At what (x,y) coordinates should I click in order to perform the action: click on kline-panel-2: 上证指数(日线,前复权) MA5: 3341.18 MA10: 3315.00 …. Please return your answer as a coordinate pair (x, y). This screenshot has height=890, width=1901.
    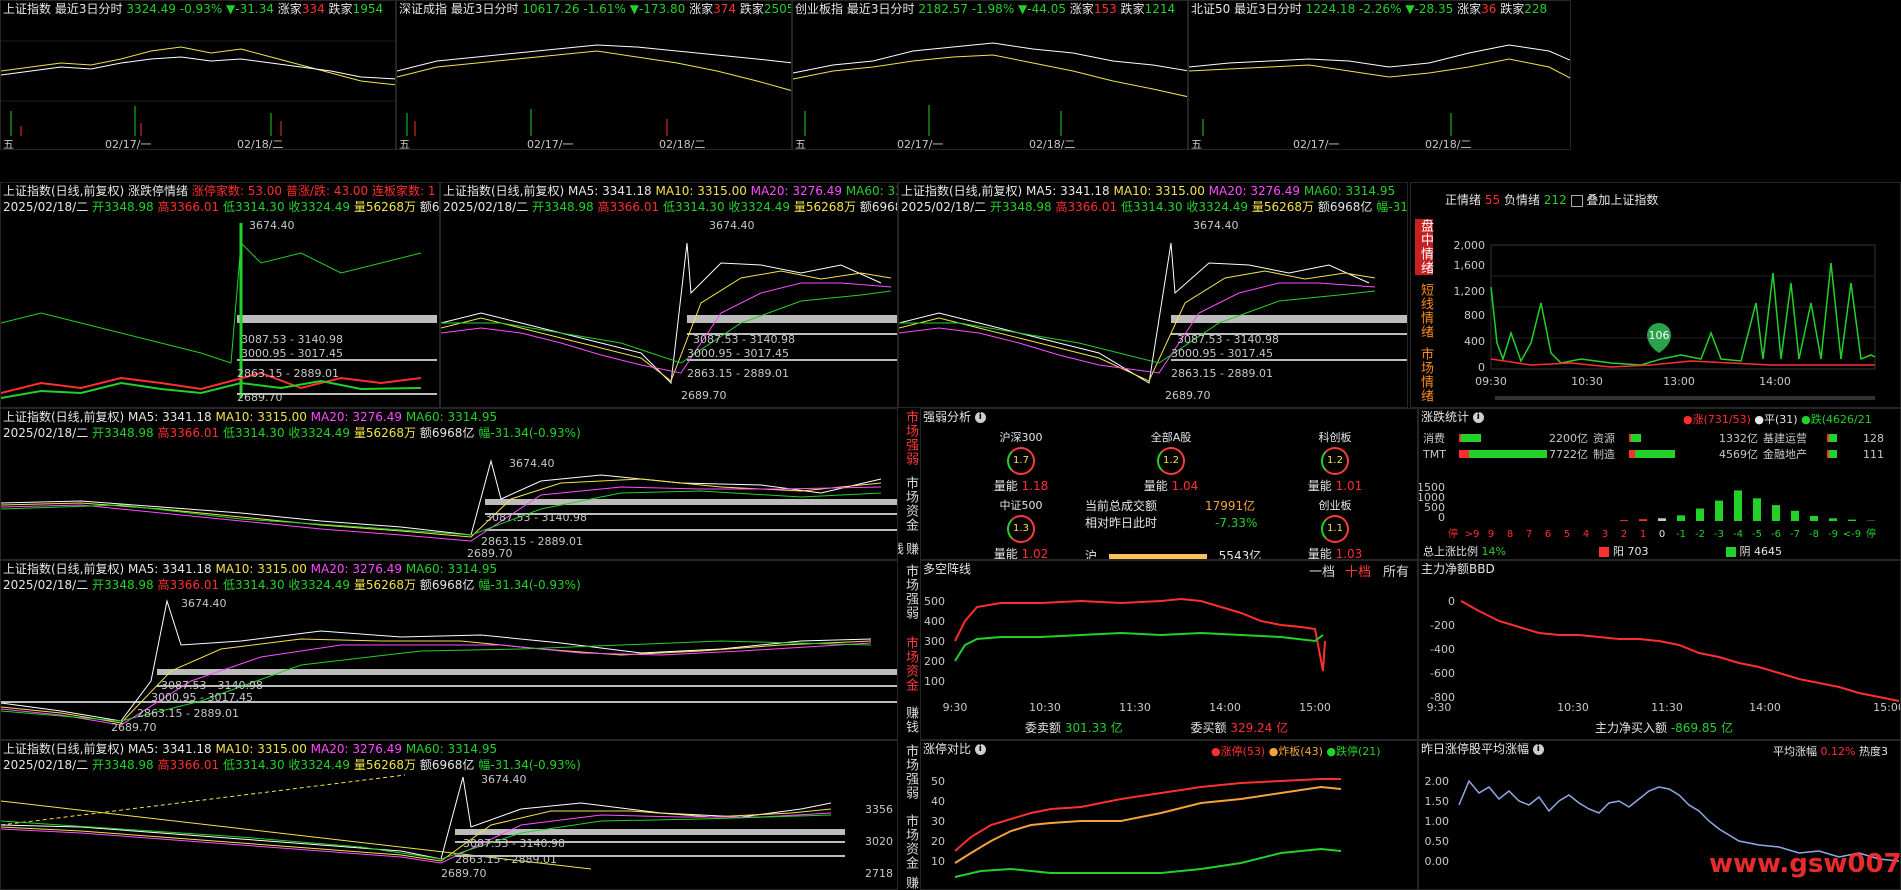
    Looking at the image, I should click on (669, 295).